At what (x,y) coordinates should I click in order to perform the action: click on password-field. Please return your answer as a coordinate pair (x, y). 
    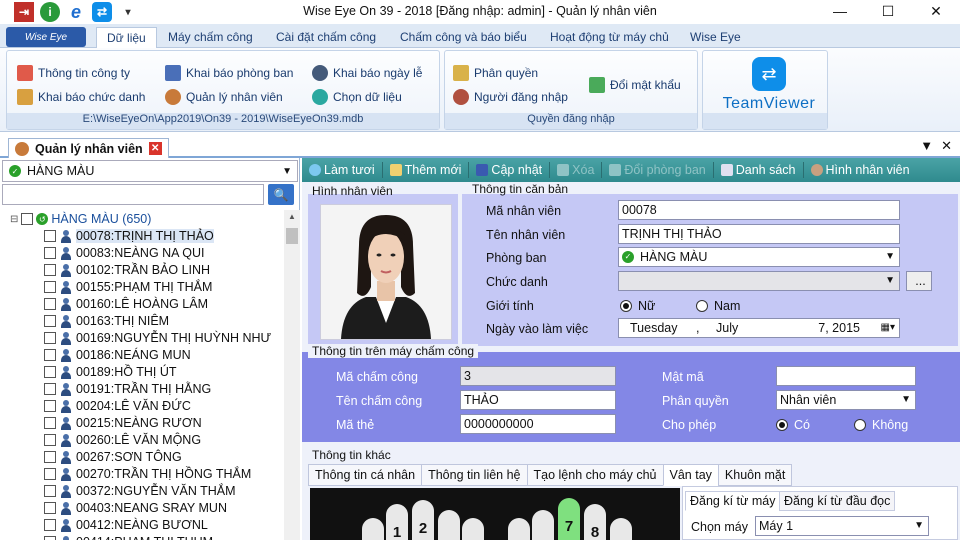
    Looking at the image, I should click on (846, 376).